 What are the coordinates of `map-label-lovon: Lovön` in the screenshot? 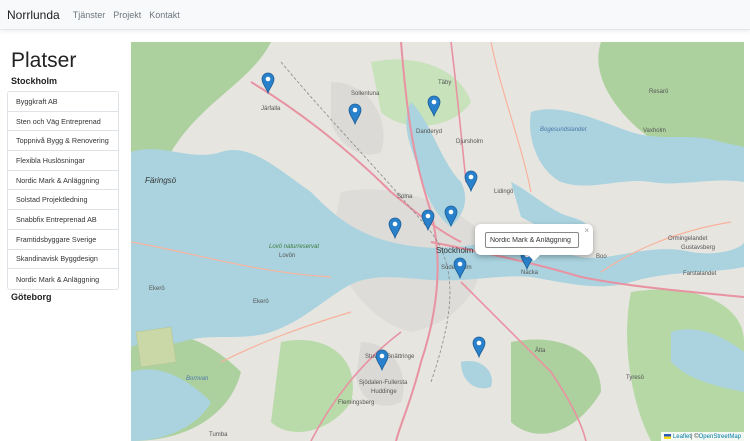 It's located at (287, 256).